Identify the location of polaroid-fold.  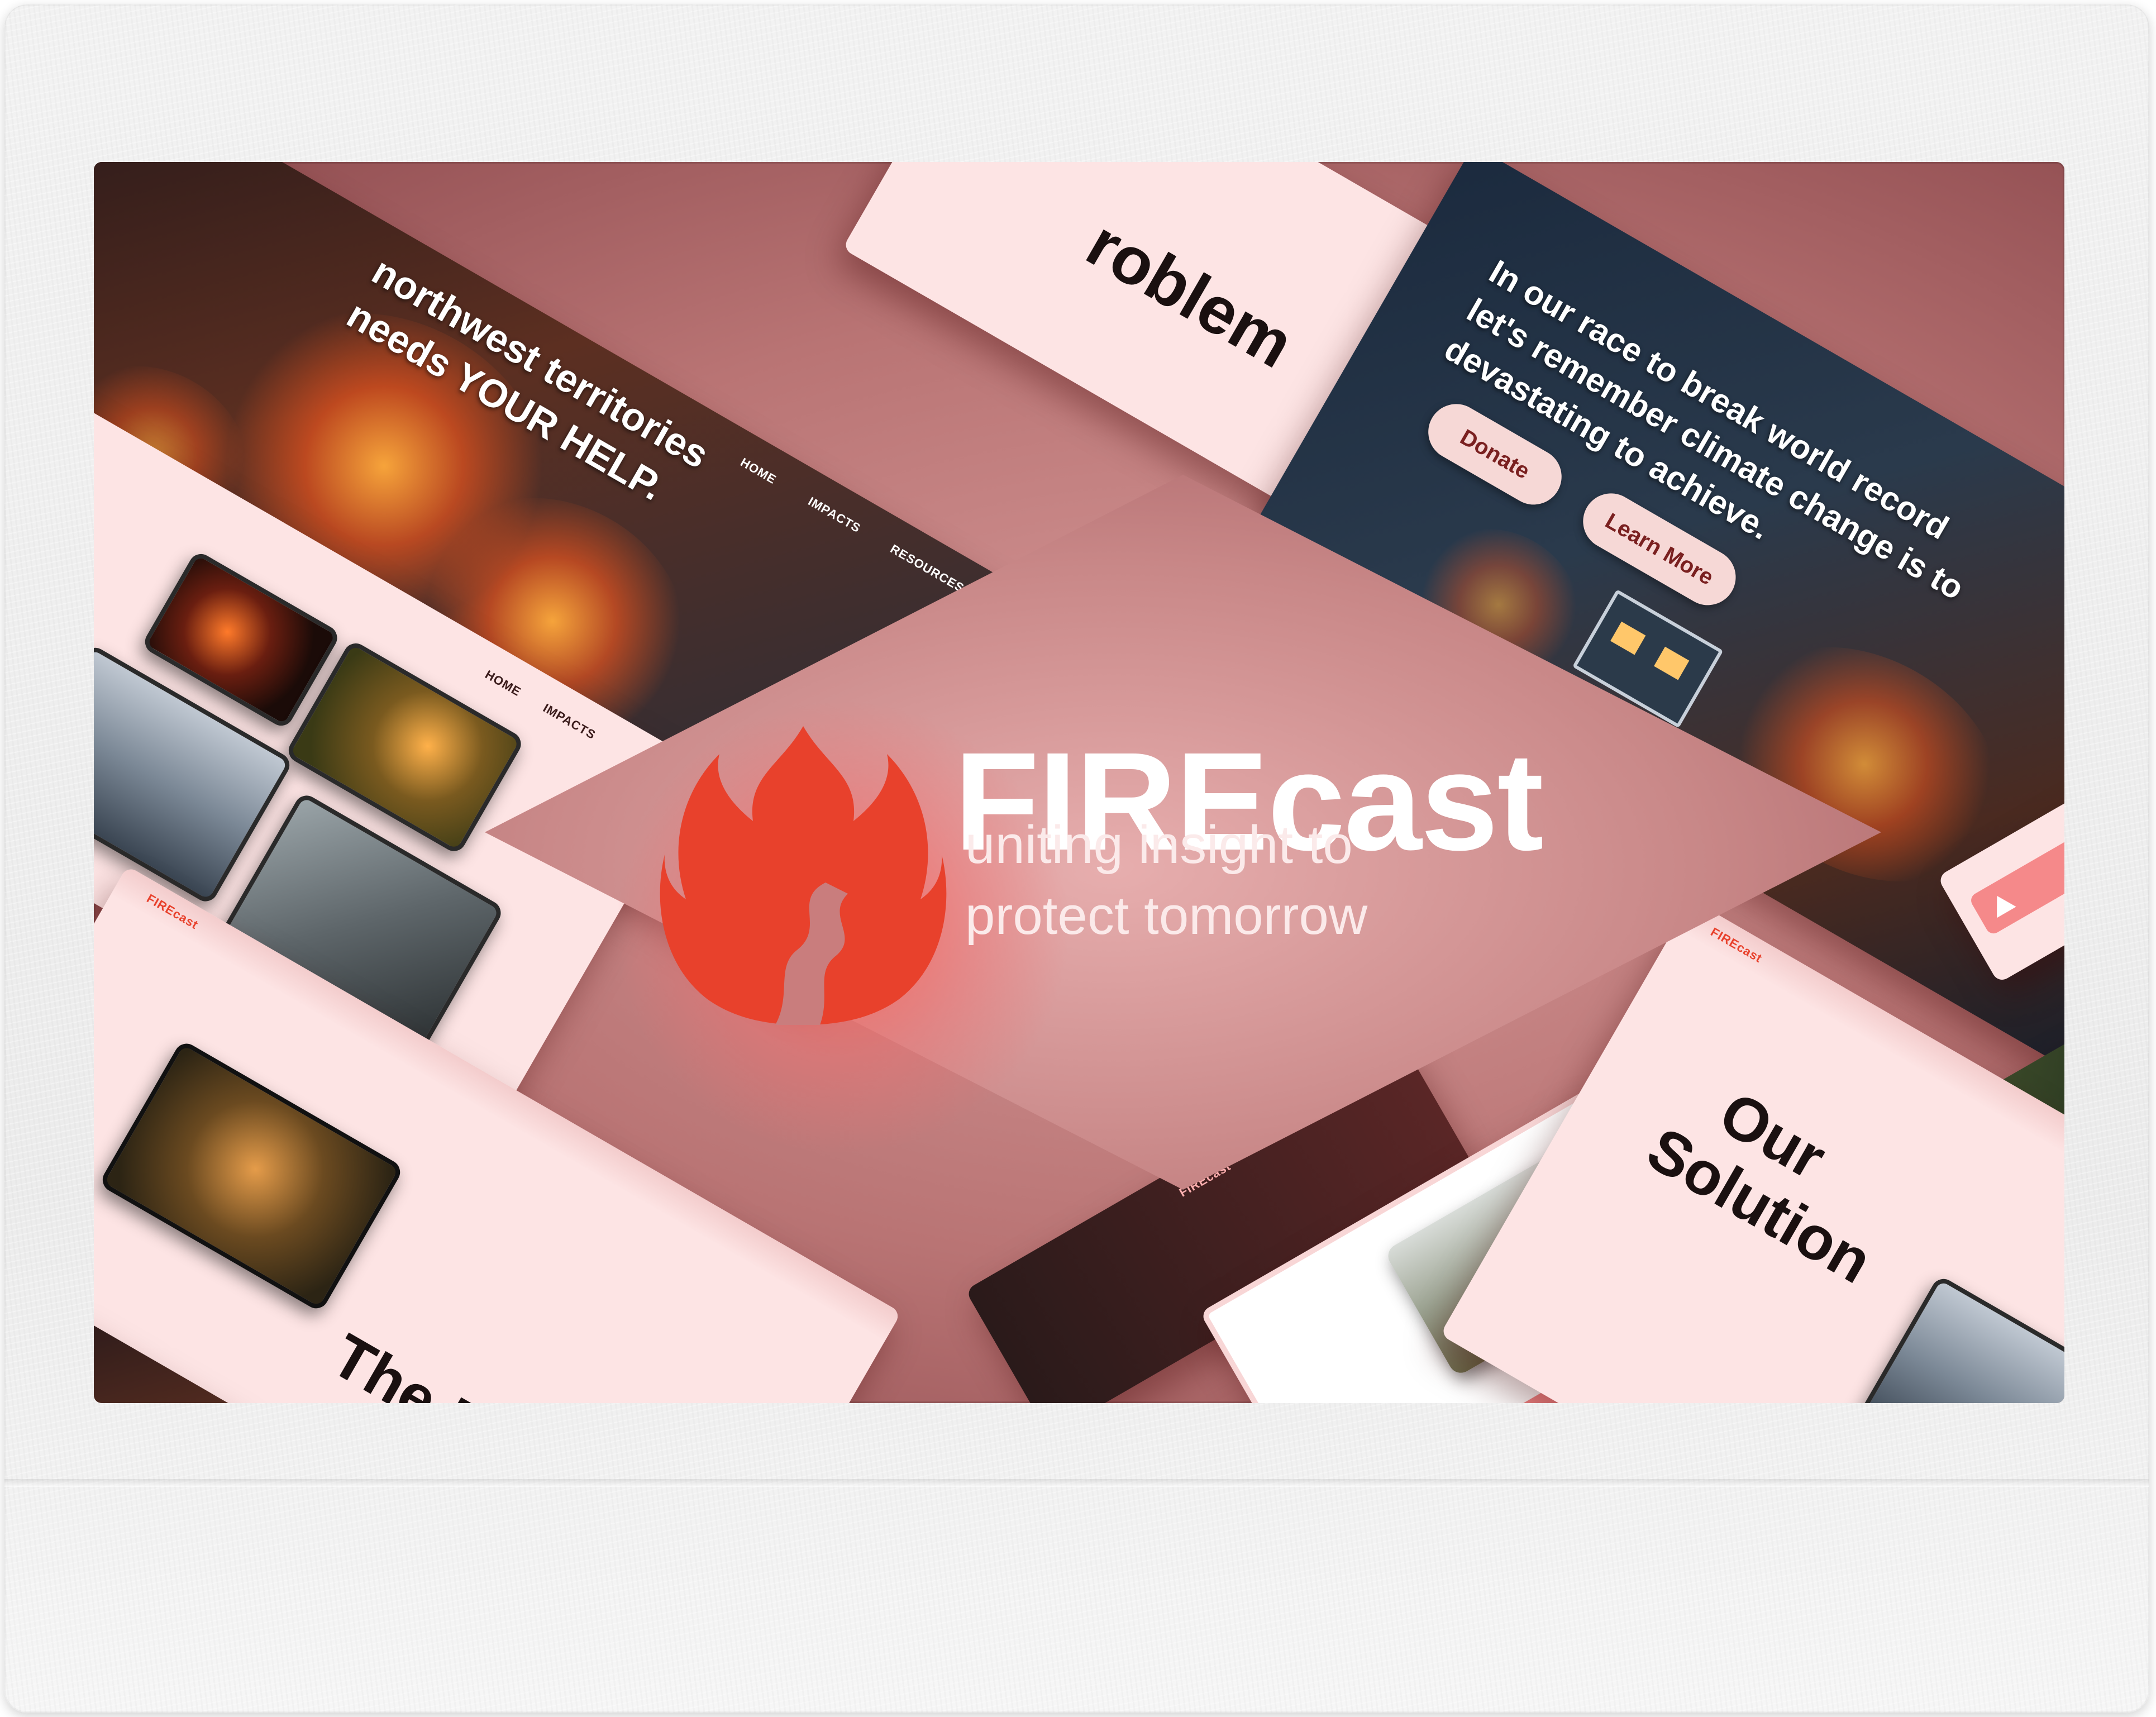
(1076, 1483).